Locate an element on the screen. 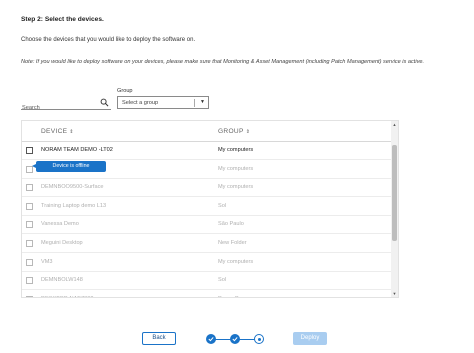 This screenshot has width=474, height=353. column-header-label: GROUP is located at coordinates (231, 131).